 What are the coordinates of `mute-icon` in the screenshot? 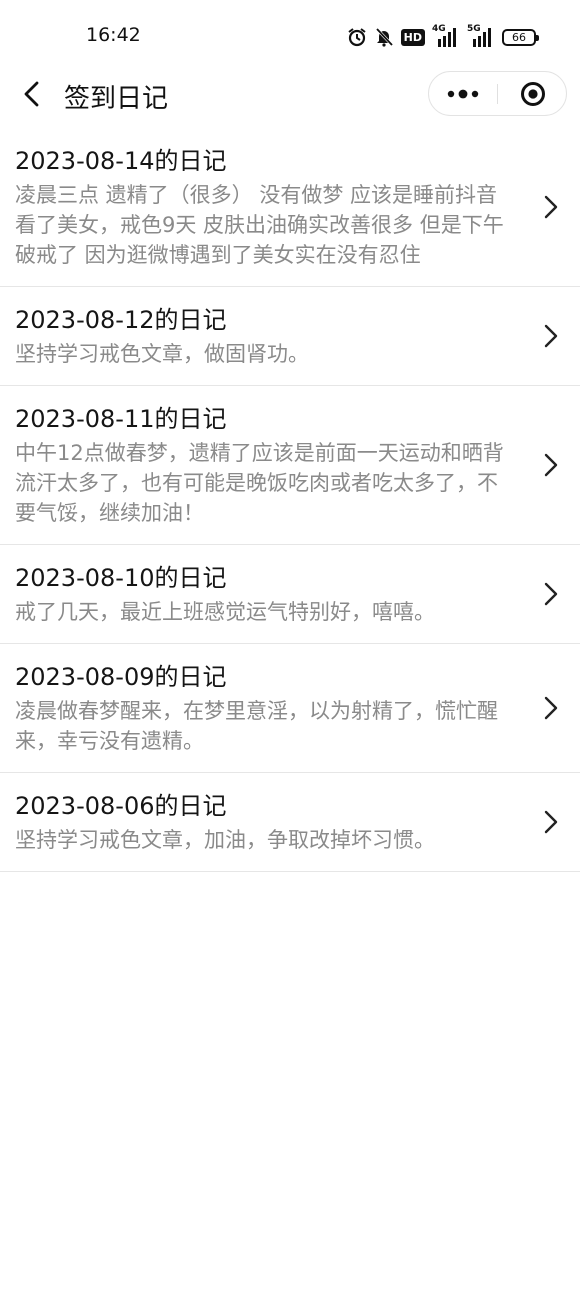 It's located at (384, 37).